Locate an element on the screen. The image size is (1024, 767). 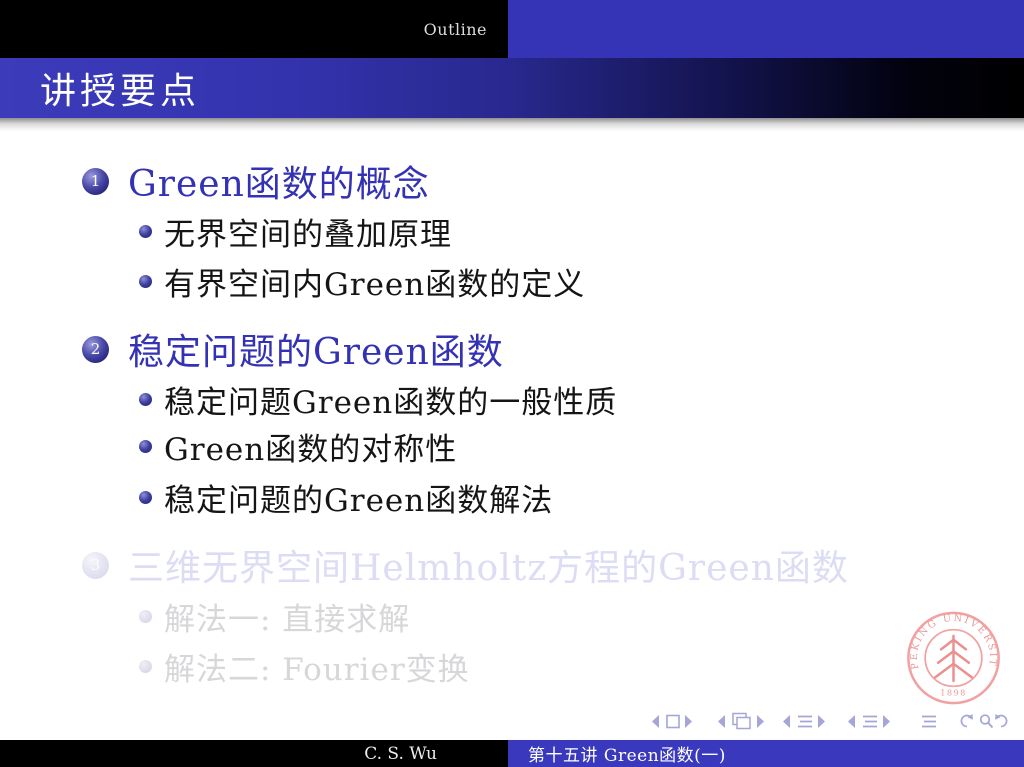
logo-emblem-icon is located at coordinates (953, 658).